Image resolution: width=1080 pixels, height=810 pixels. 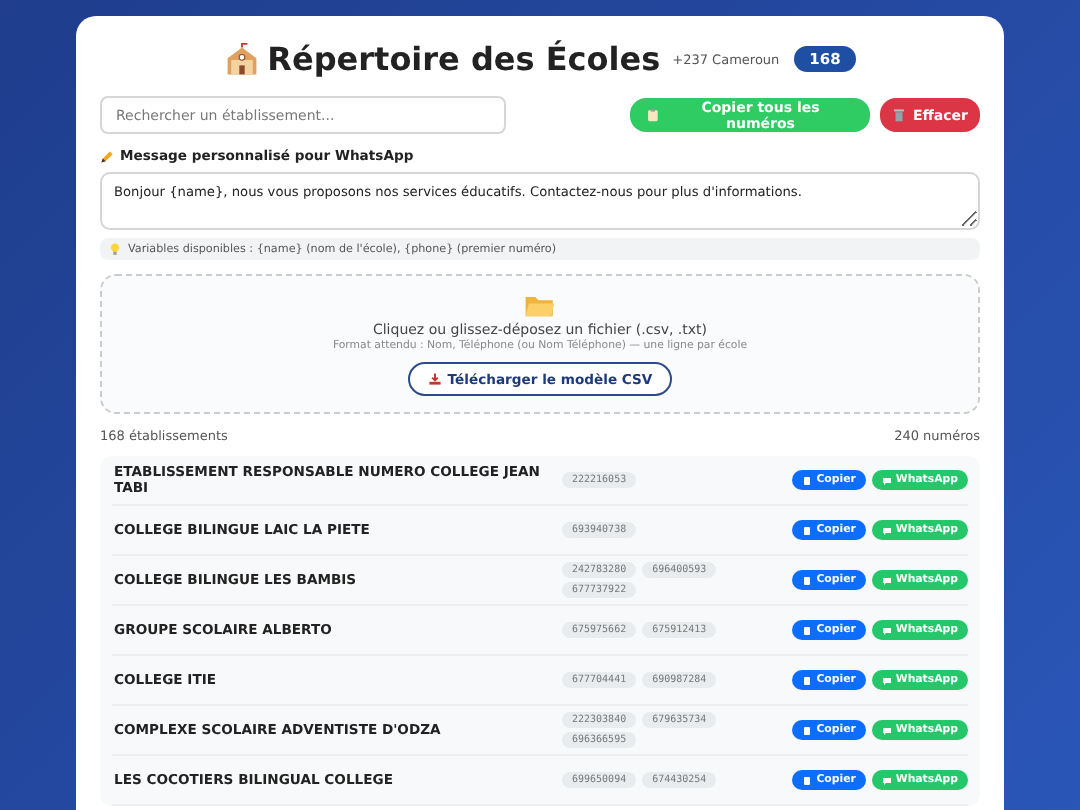 I want to click on page-title: Répertoire des Écoles, so click(x=464, y=59).